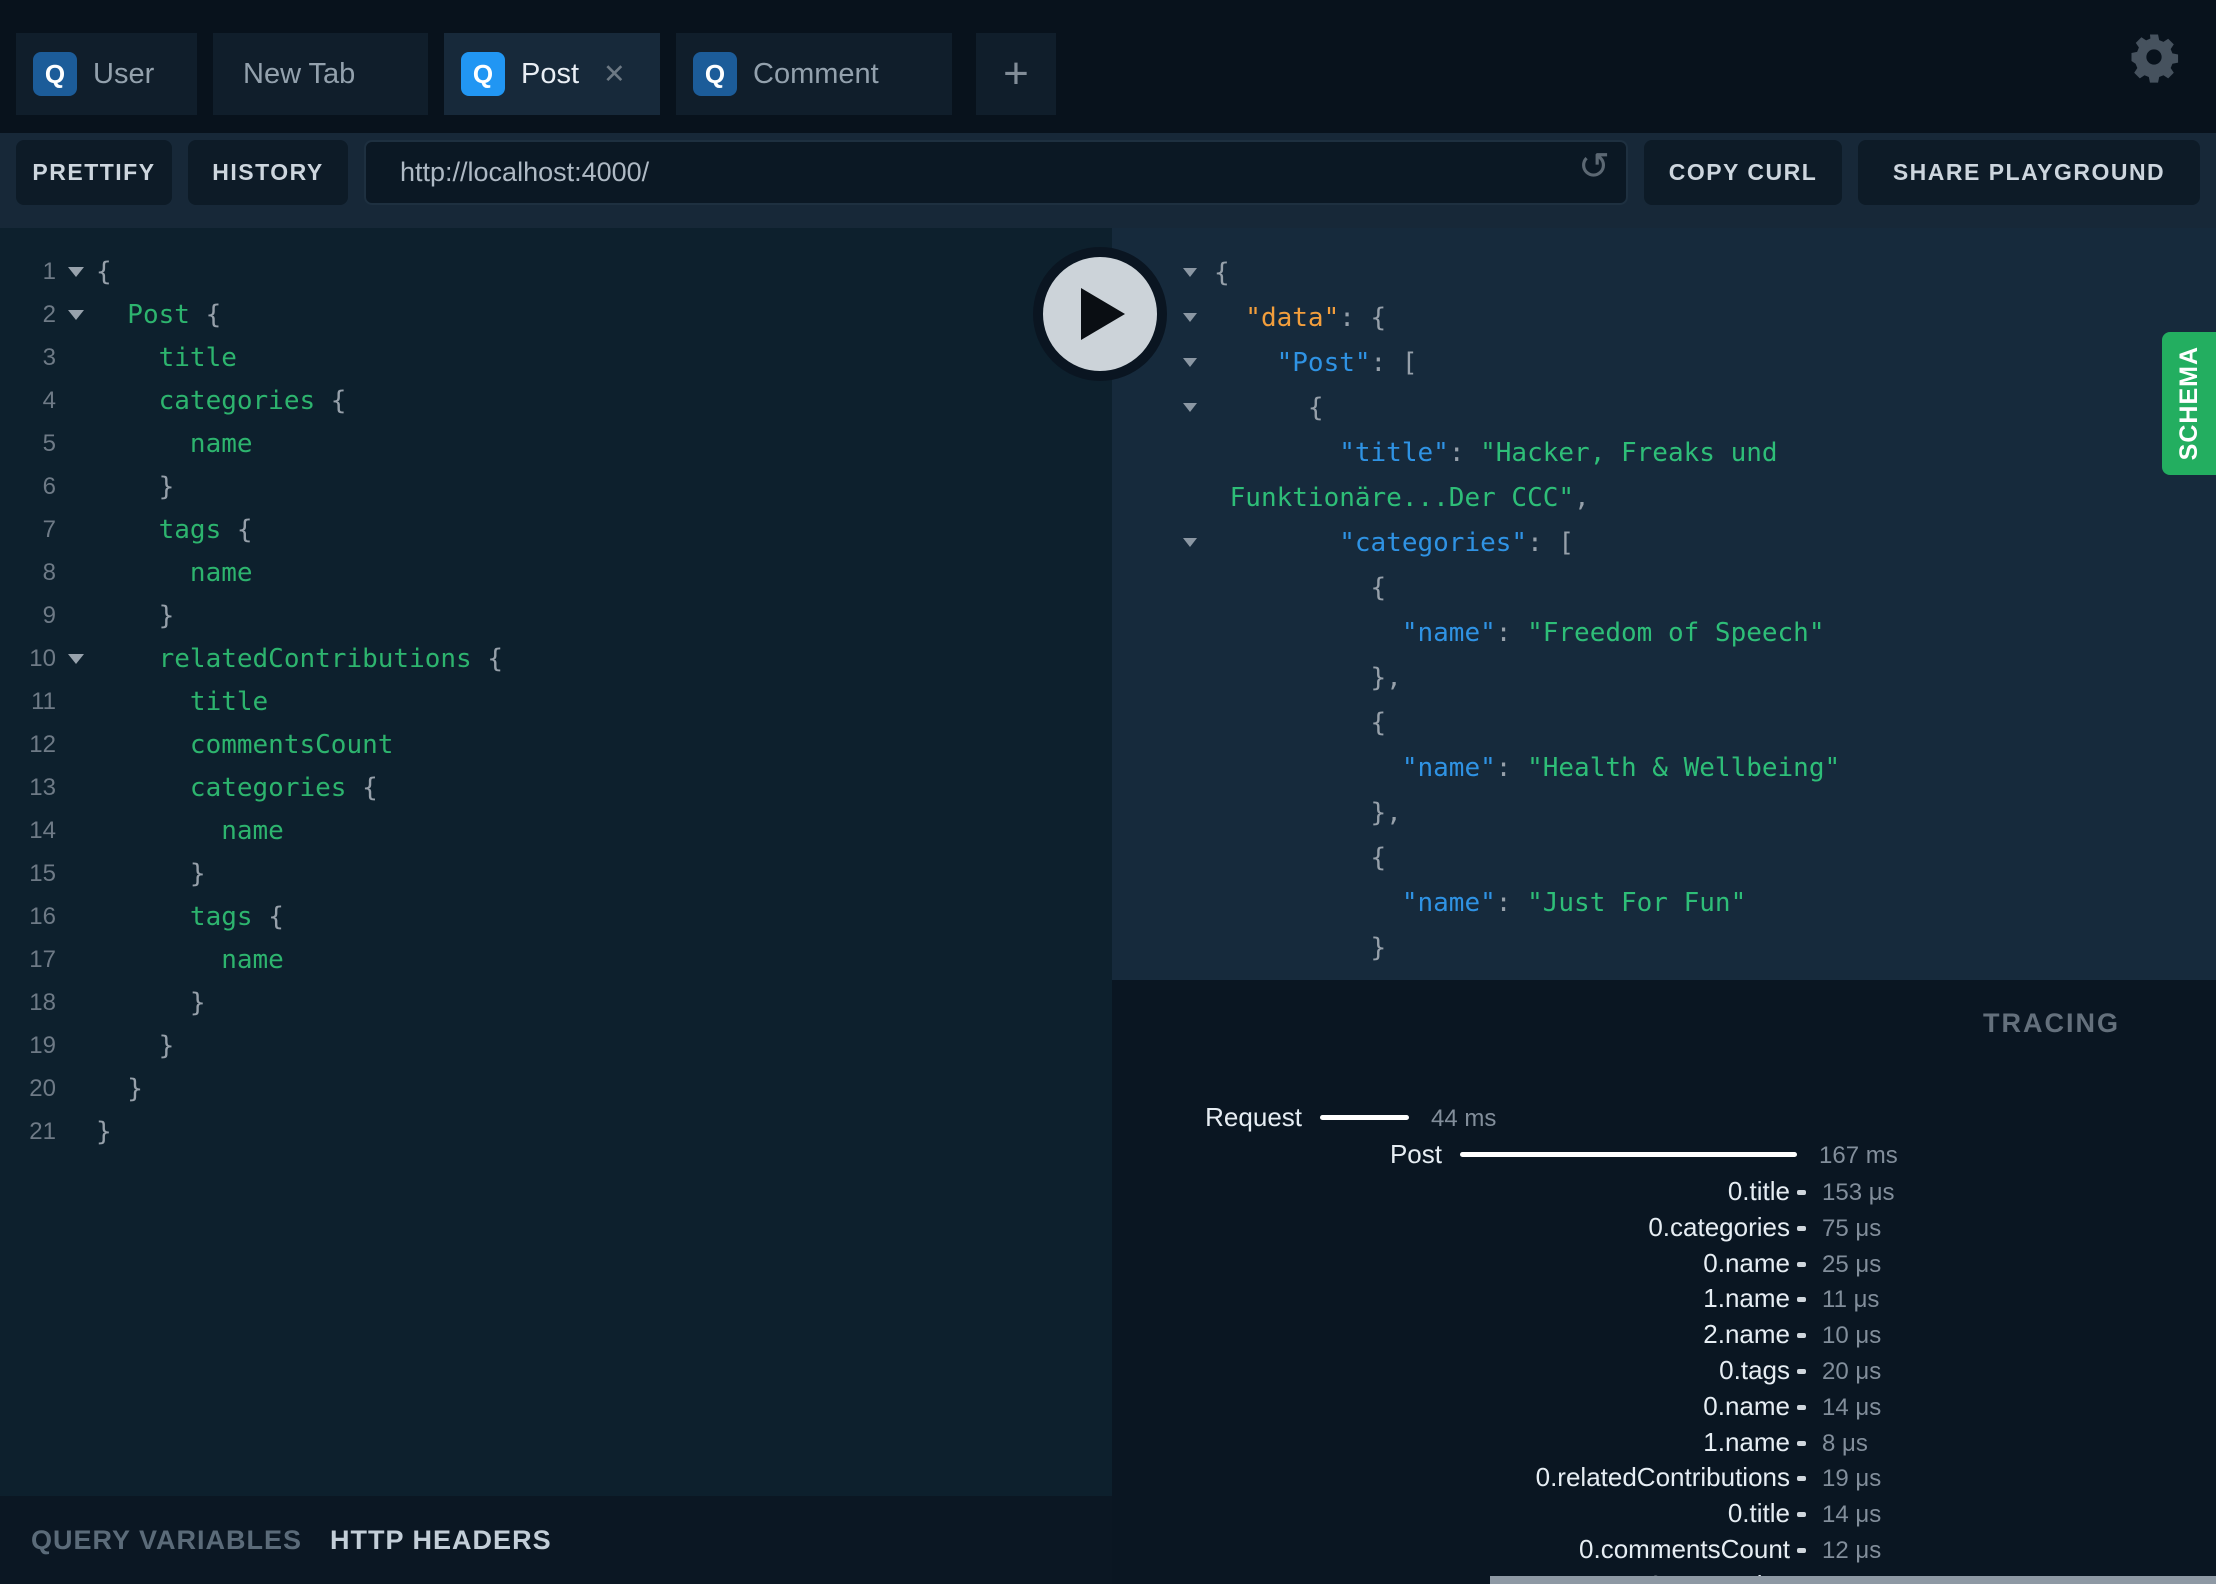  I want to click on trace-row: Post 167 ms, so click(1664, 1155).